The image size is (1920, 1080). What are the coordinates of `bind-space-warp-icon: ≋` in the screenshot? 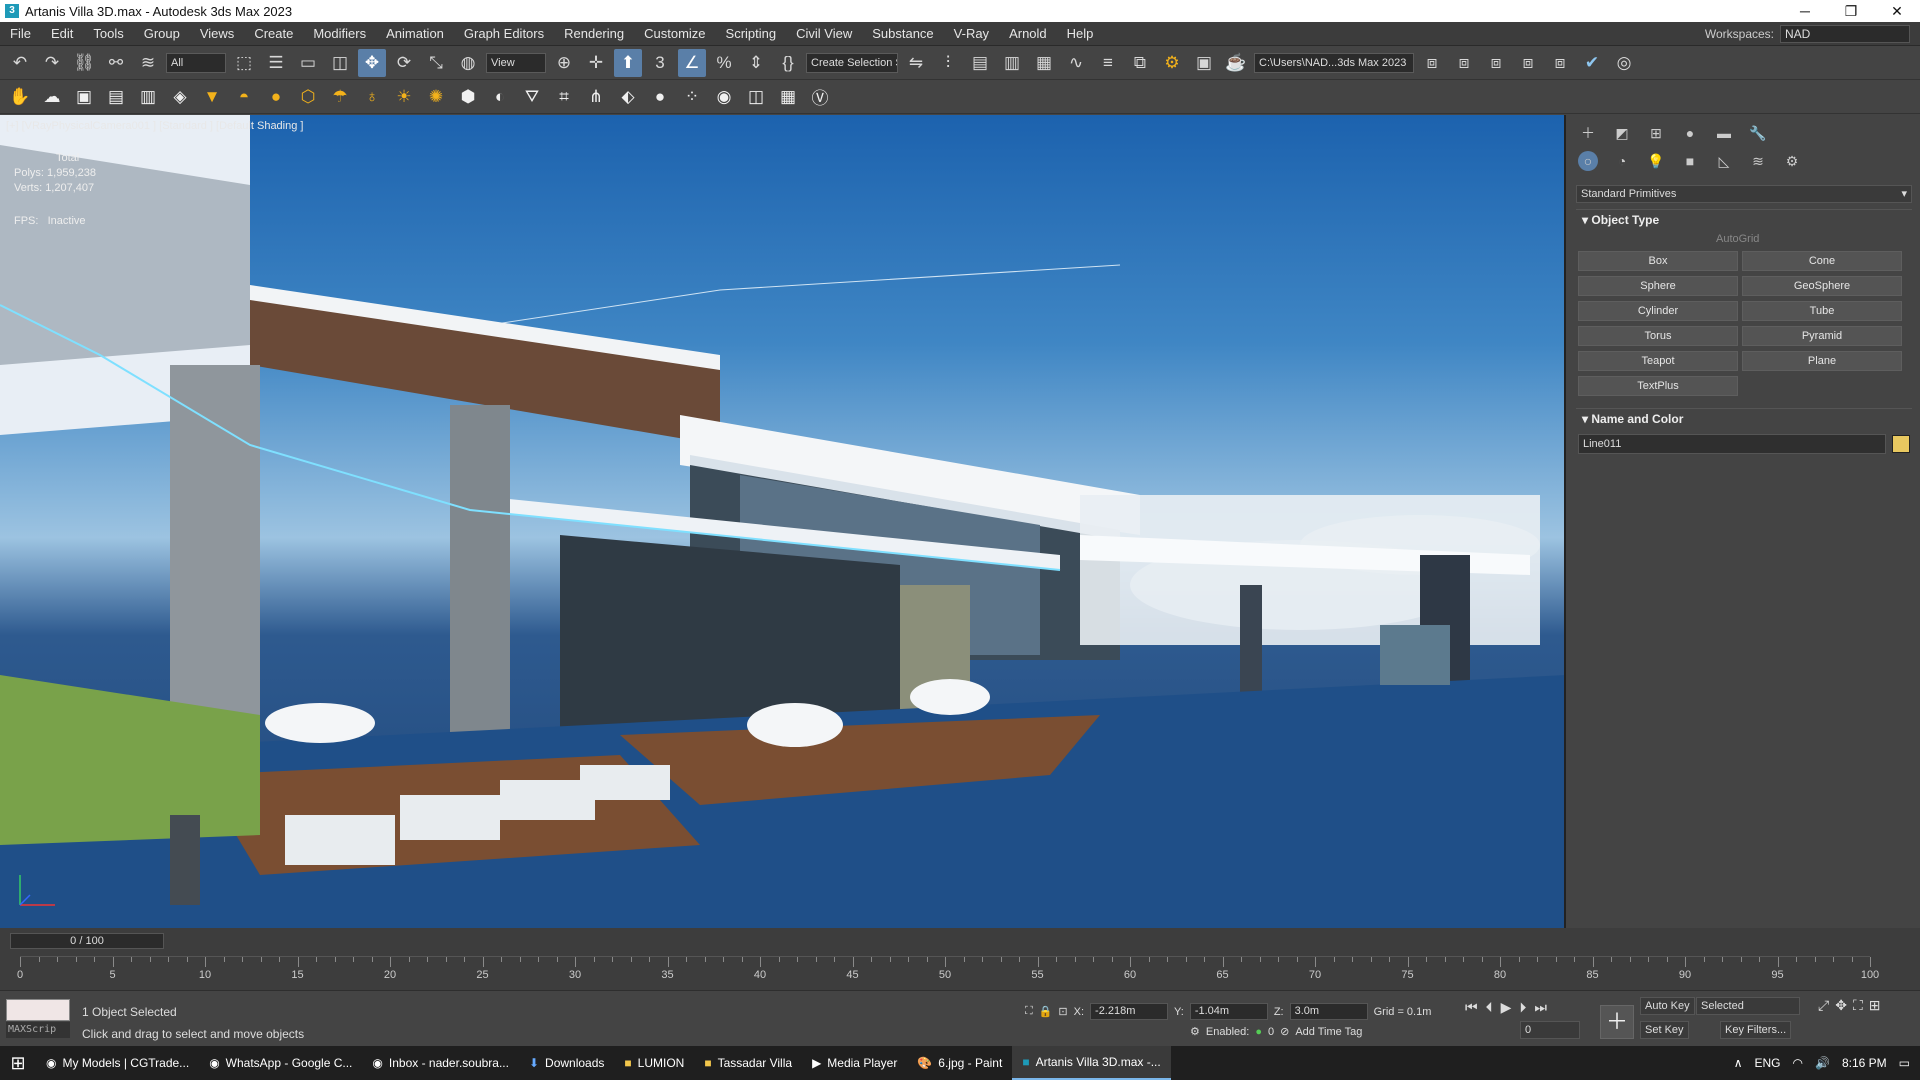 It's located at (148, 63).